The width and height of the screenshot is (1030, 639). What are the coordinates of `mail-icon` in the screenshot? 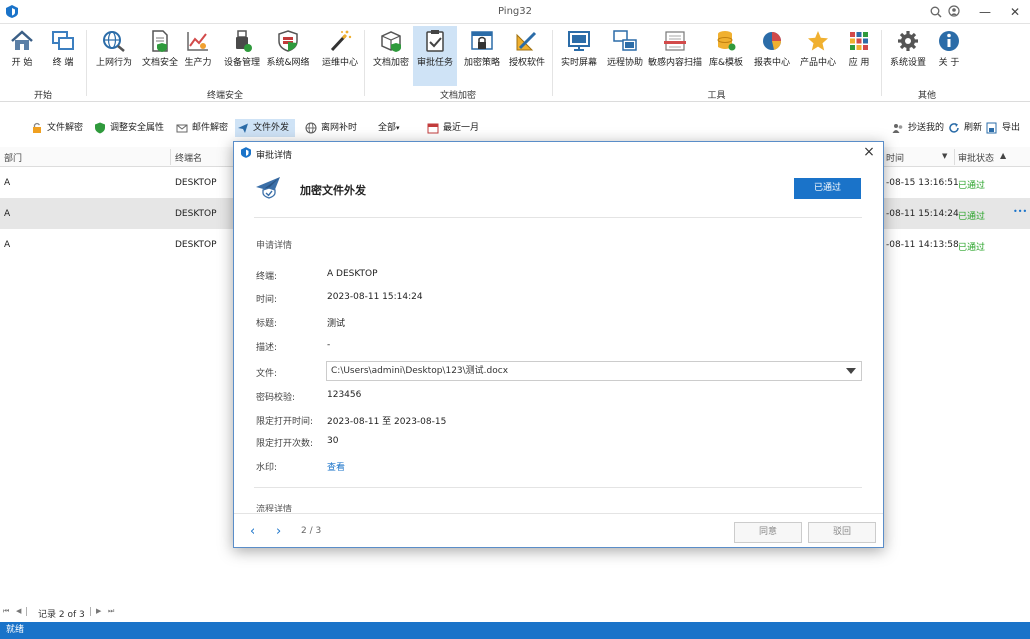 It's located at (182, 128).